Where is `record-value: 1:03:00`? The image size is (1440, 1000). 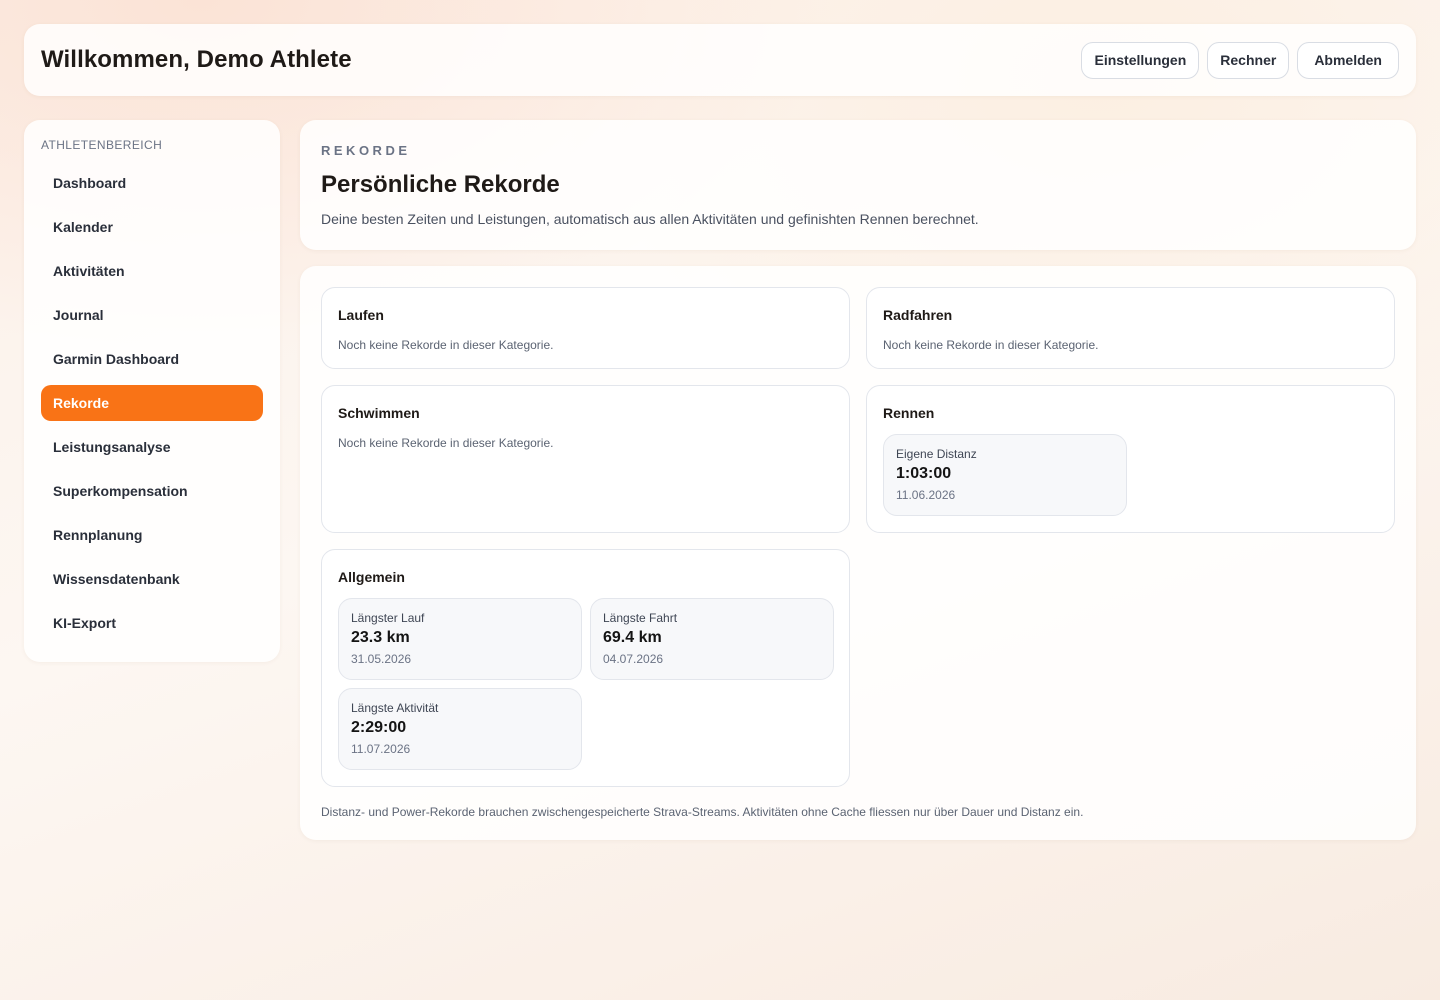
record-value: 1:03:00 is located at coordinates (924, 473).